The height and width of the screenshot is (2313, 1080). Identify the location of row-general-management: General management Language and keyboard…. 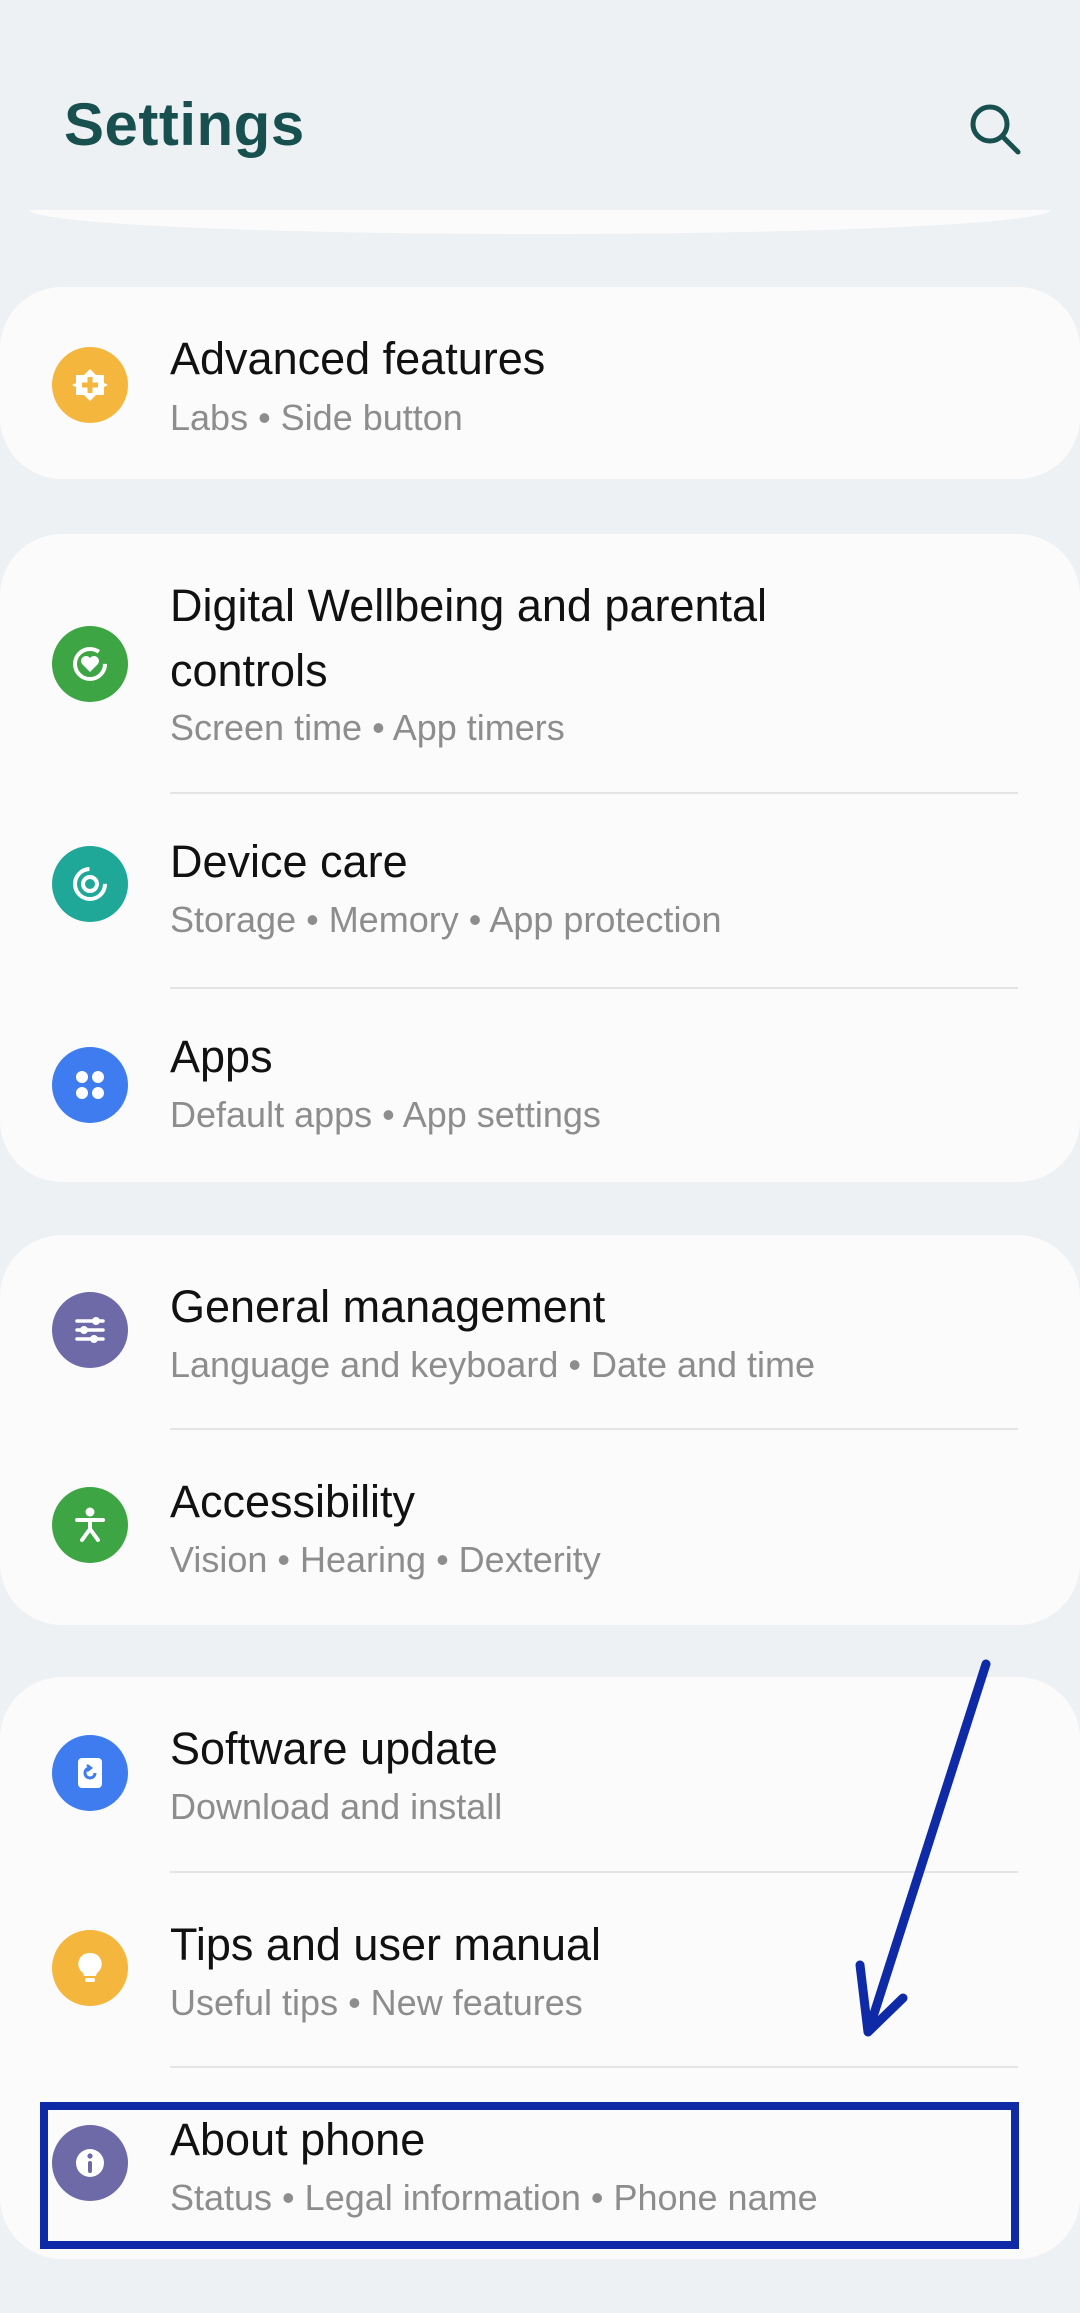
(540, 1332).